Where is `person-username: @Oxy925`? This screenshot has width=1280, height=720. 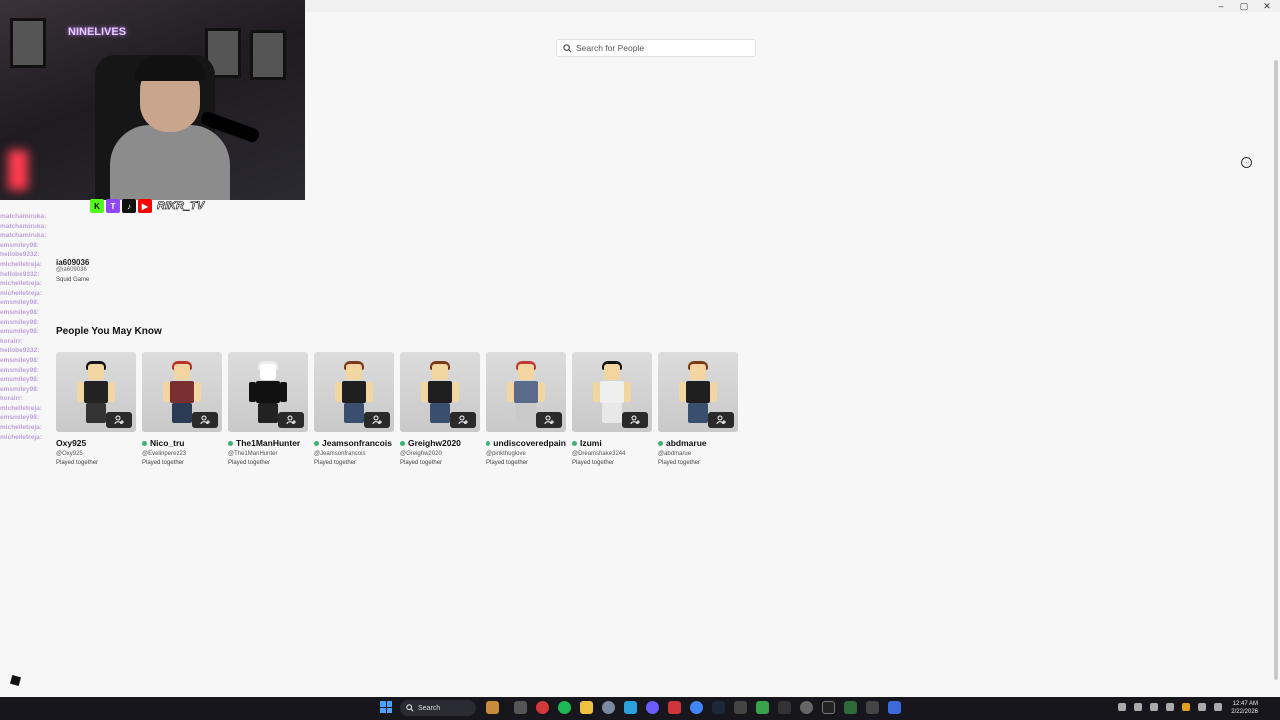 person-username: @Oxy925 is located at coordinates (69, 454).